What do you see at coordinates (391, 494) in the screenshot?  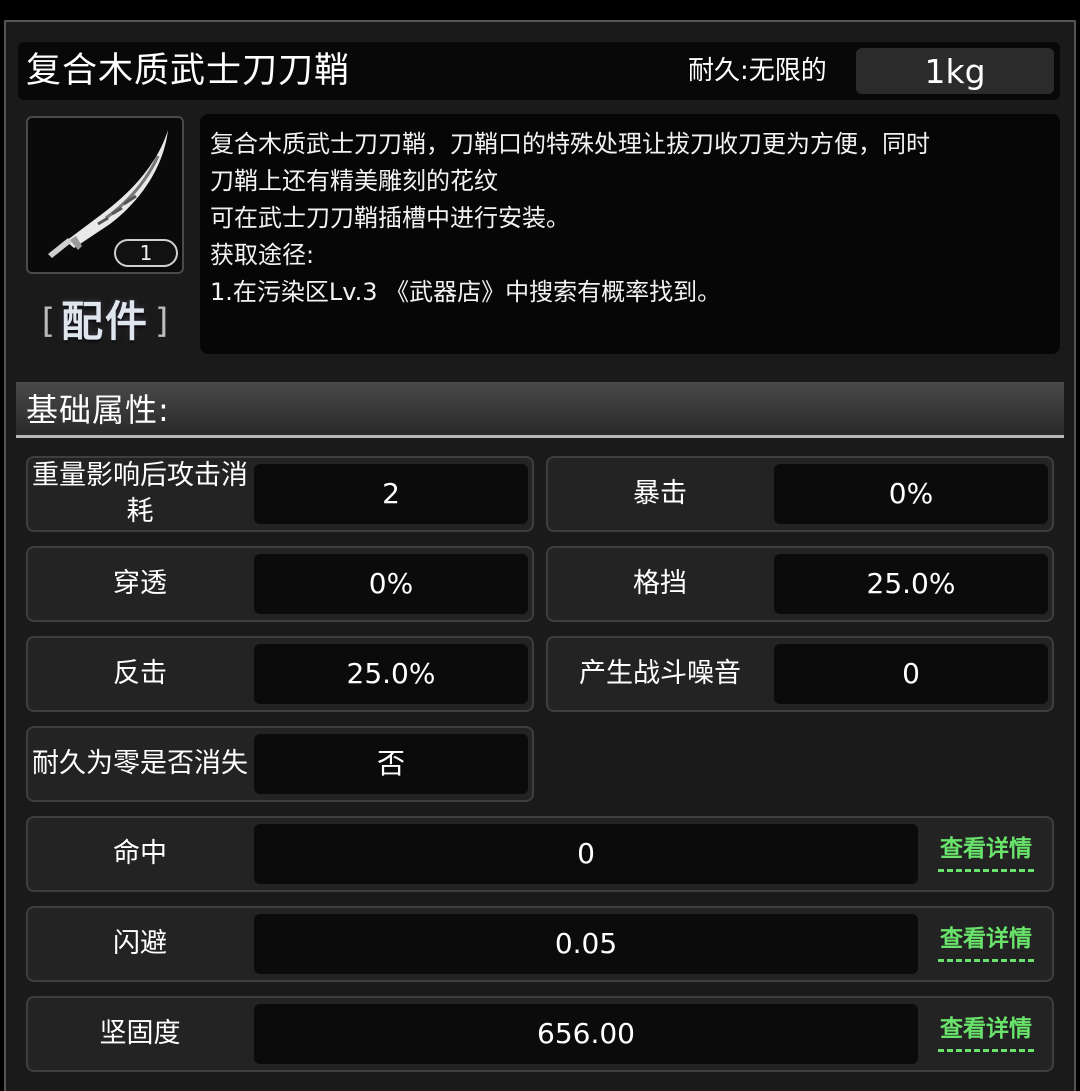 I see `stat-value: 2` at bounding box center [391, 494].